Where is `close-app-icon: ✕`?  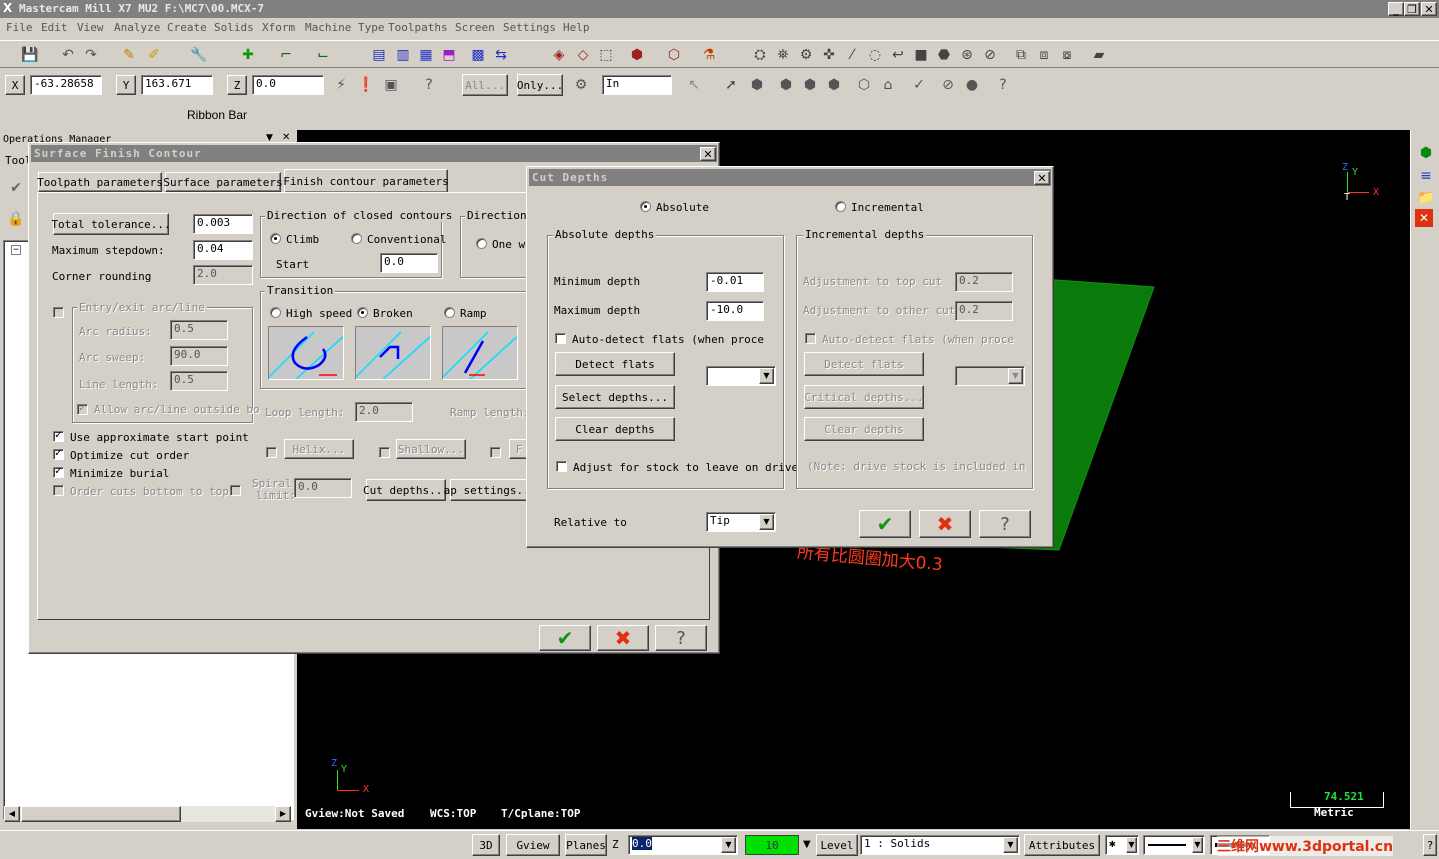 close-app-icon: ✕ is located at coordinates (1429, 9).